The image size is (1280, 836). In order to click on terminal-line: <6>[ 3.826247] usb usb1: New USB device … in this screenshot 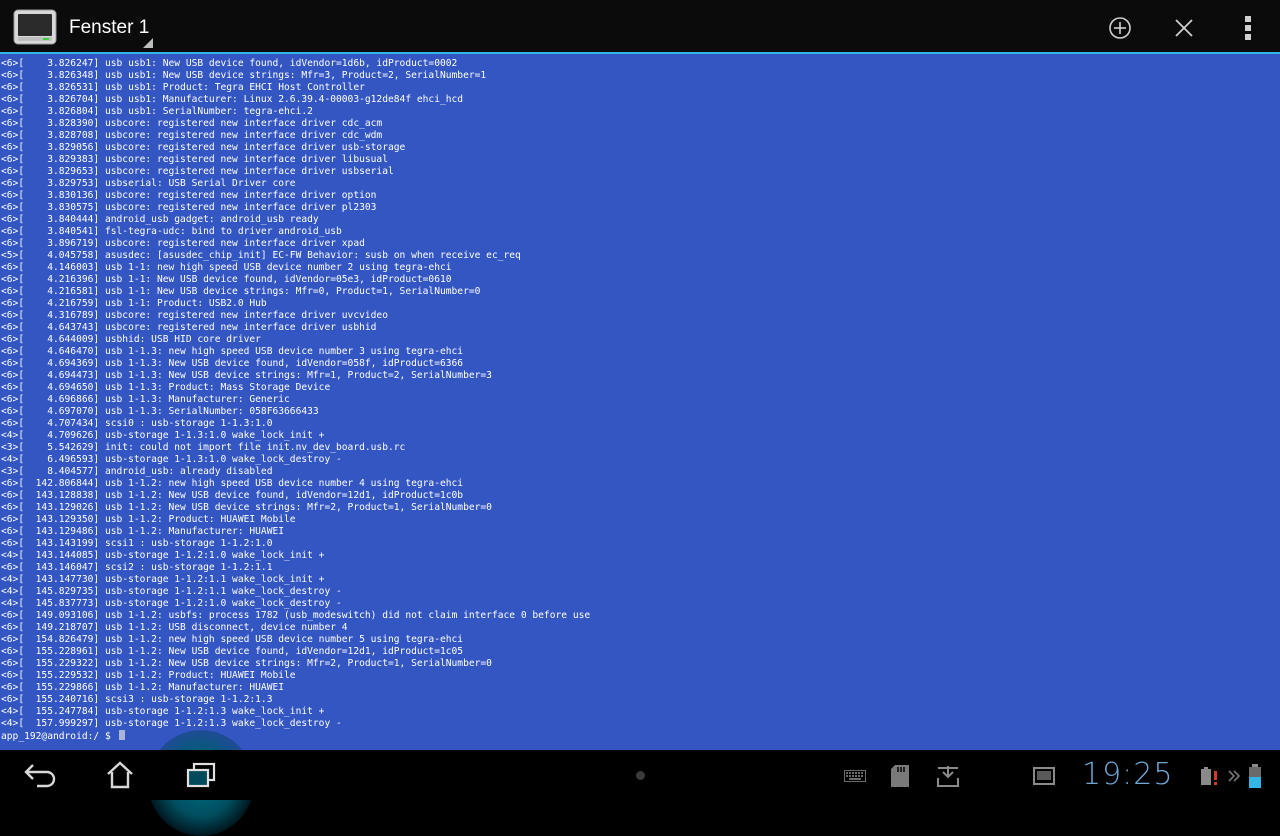, I will do `click(229, 63)`.